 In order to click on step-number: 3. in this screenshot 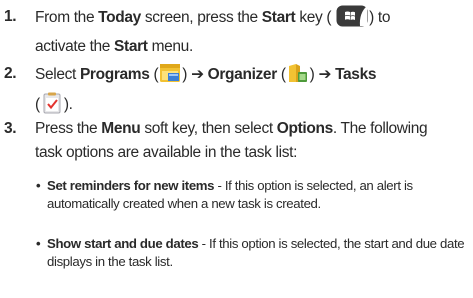, I will do `click(10, 128)`.